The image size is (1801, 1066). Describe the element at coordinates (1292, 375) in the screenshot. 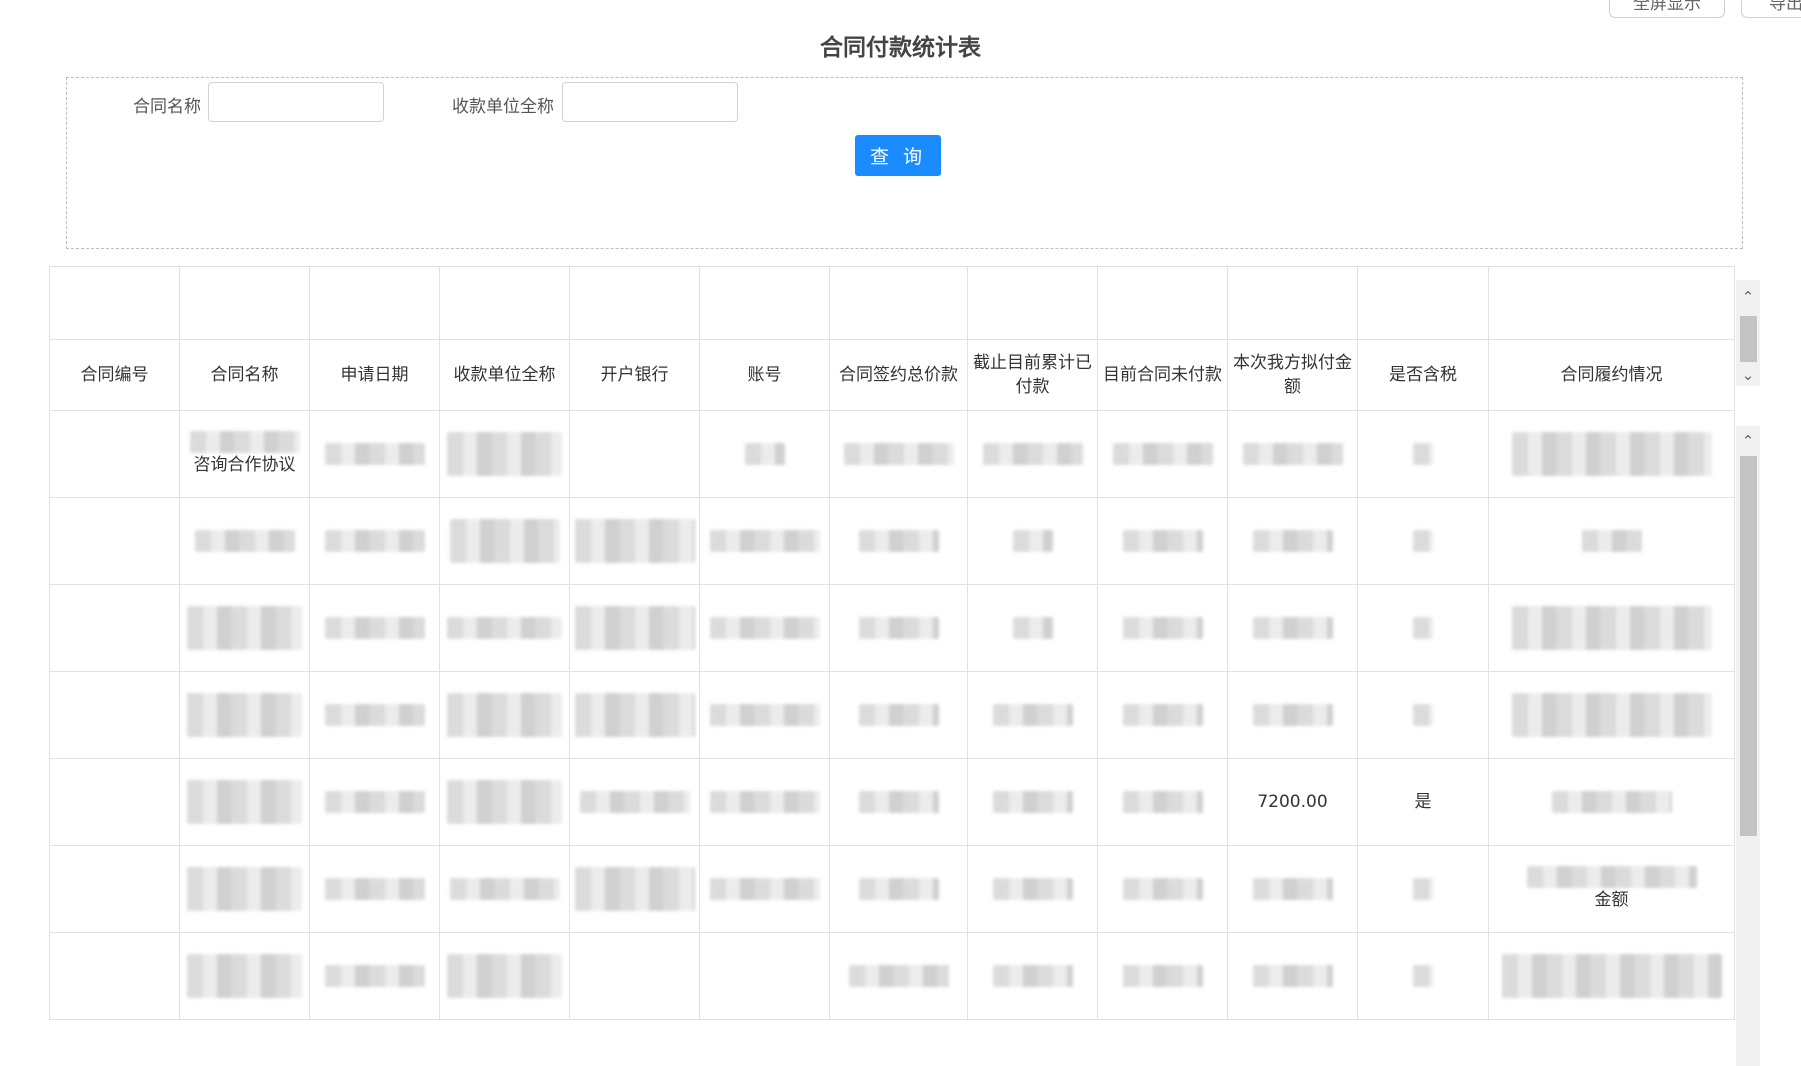

I see `col-plan-amount: 本次我方拟付金额` at that location.